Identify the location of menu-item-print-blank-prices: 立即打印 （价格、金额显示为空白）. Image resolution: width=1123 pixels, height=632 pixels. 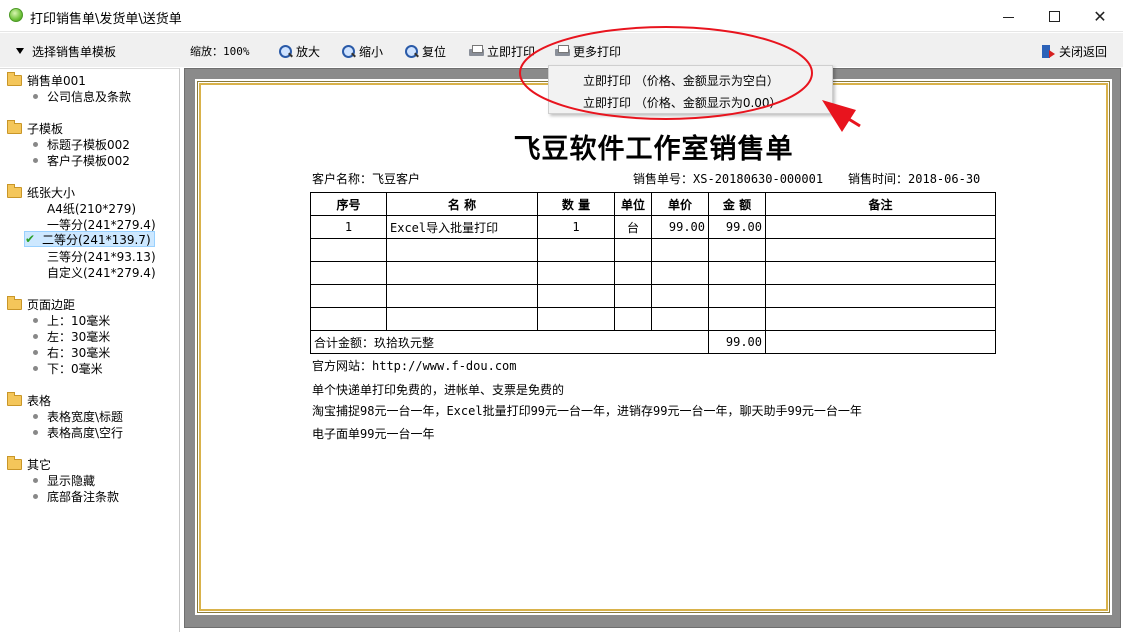
(681, 80).